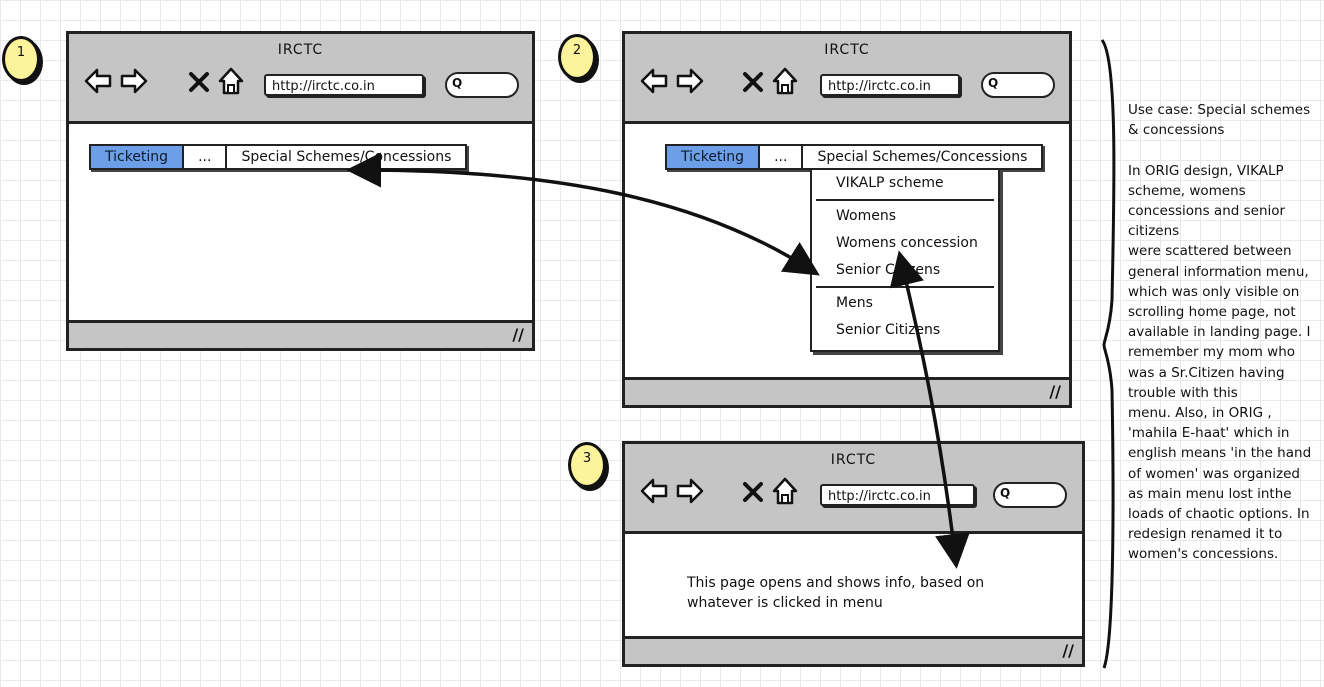  Describe the element at coordinates (1108, 354) in the screenshot. I see `annotation-brace` at that location.